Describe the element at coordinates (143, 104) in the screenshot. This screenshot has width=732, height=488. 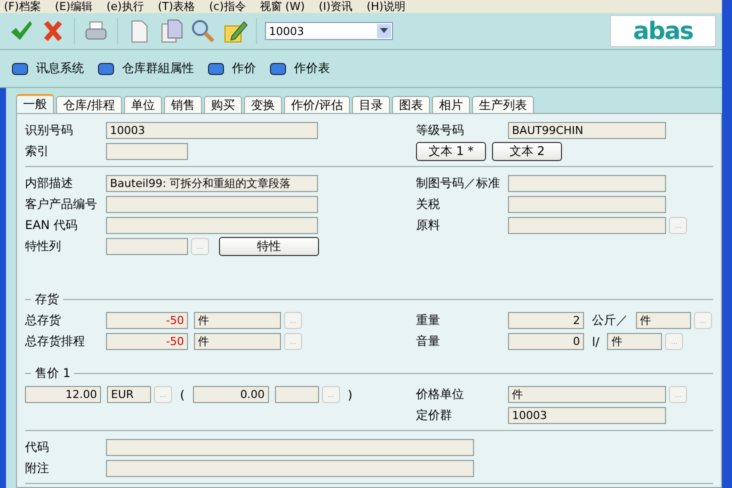
I see `tab: 单位` at that location.